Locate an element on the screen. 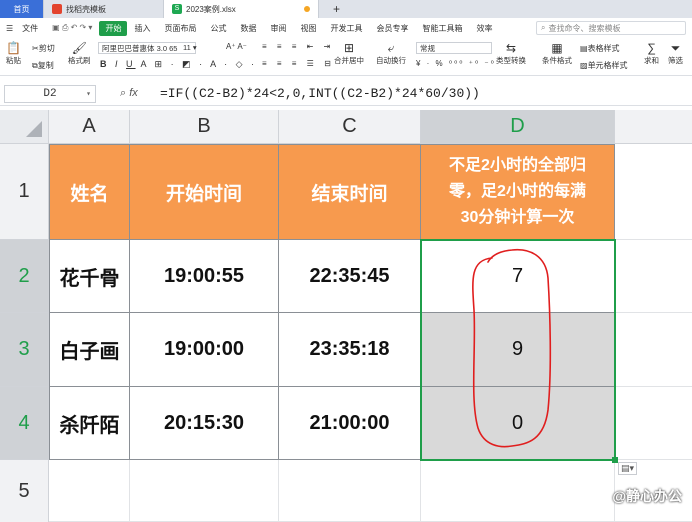 The image size is (692, 522). zoom-icon: ⌕ is located at coordinates (123, 93).